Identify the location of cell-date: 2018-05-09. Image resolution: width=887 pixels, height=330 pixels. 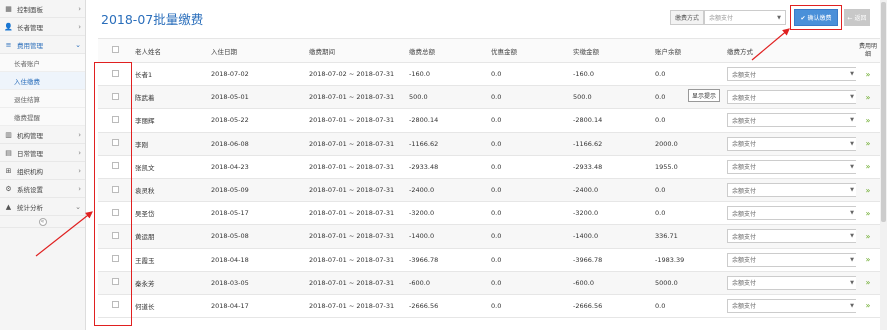
(257, 190).